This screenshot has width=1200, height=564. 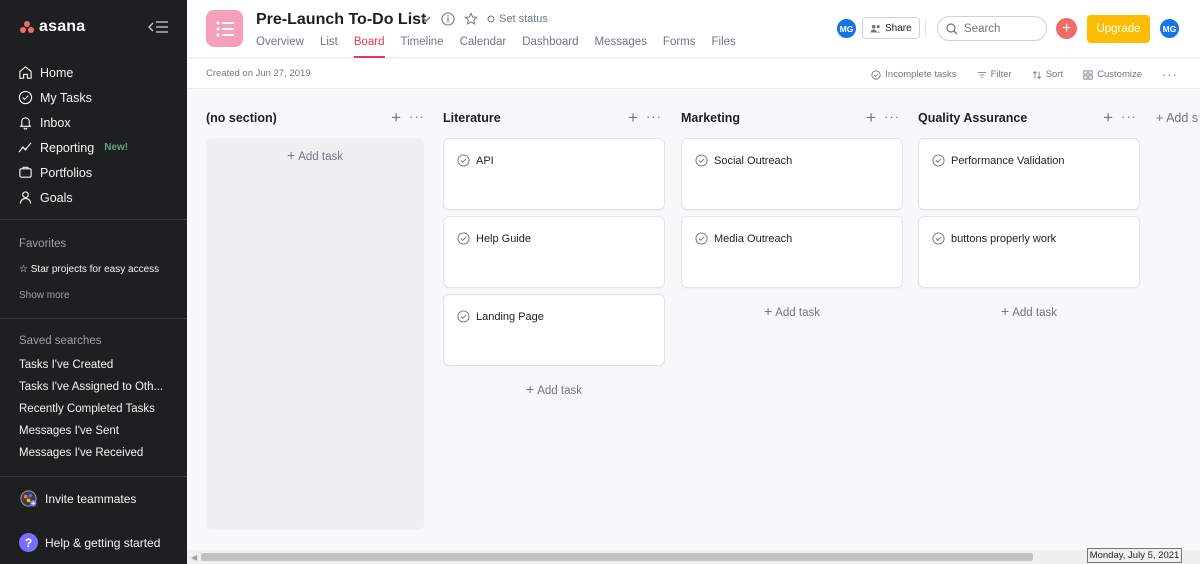 What do you see at coordinates (483, 47) in the screenshot?
I see `tab-calendar: Calendar` at bounding box center [483, 47].